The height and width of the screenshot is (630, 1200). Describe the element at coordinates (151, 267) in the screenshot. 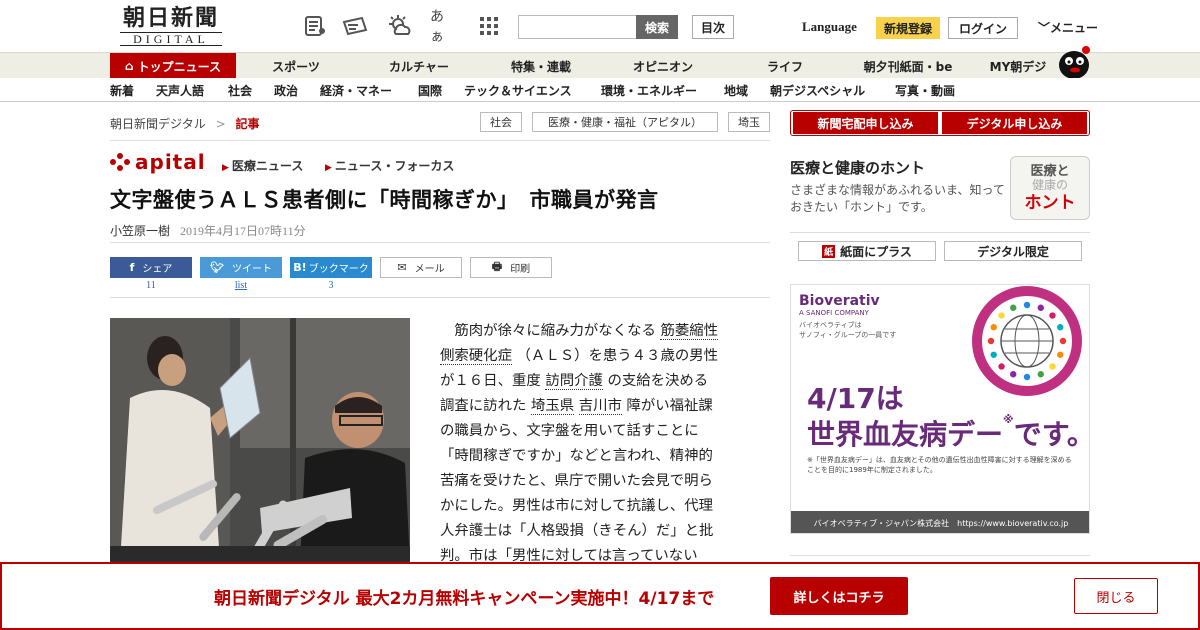

I see `facebook-share-button: f シェア` at that location.